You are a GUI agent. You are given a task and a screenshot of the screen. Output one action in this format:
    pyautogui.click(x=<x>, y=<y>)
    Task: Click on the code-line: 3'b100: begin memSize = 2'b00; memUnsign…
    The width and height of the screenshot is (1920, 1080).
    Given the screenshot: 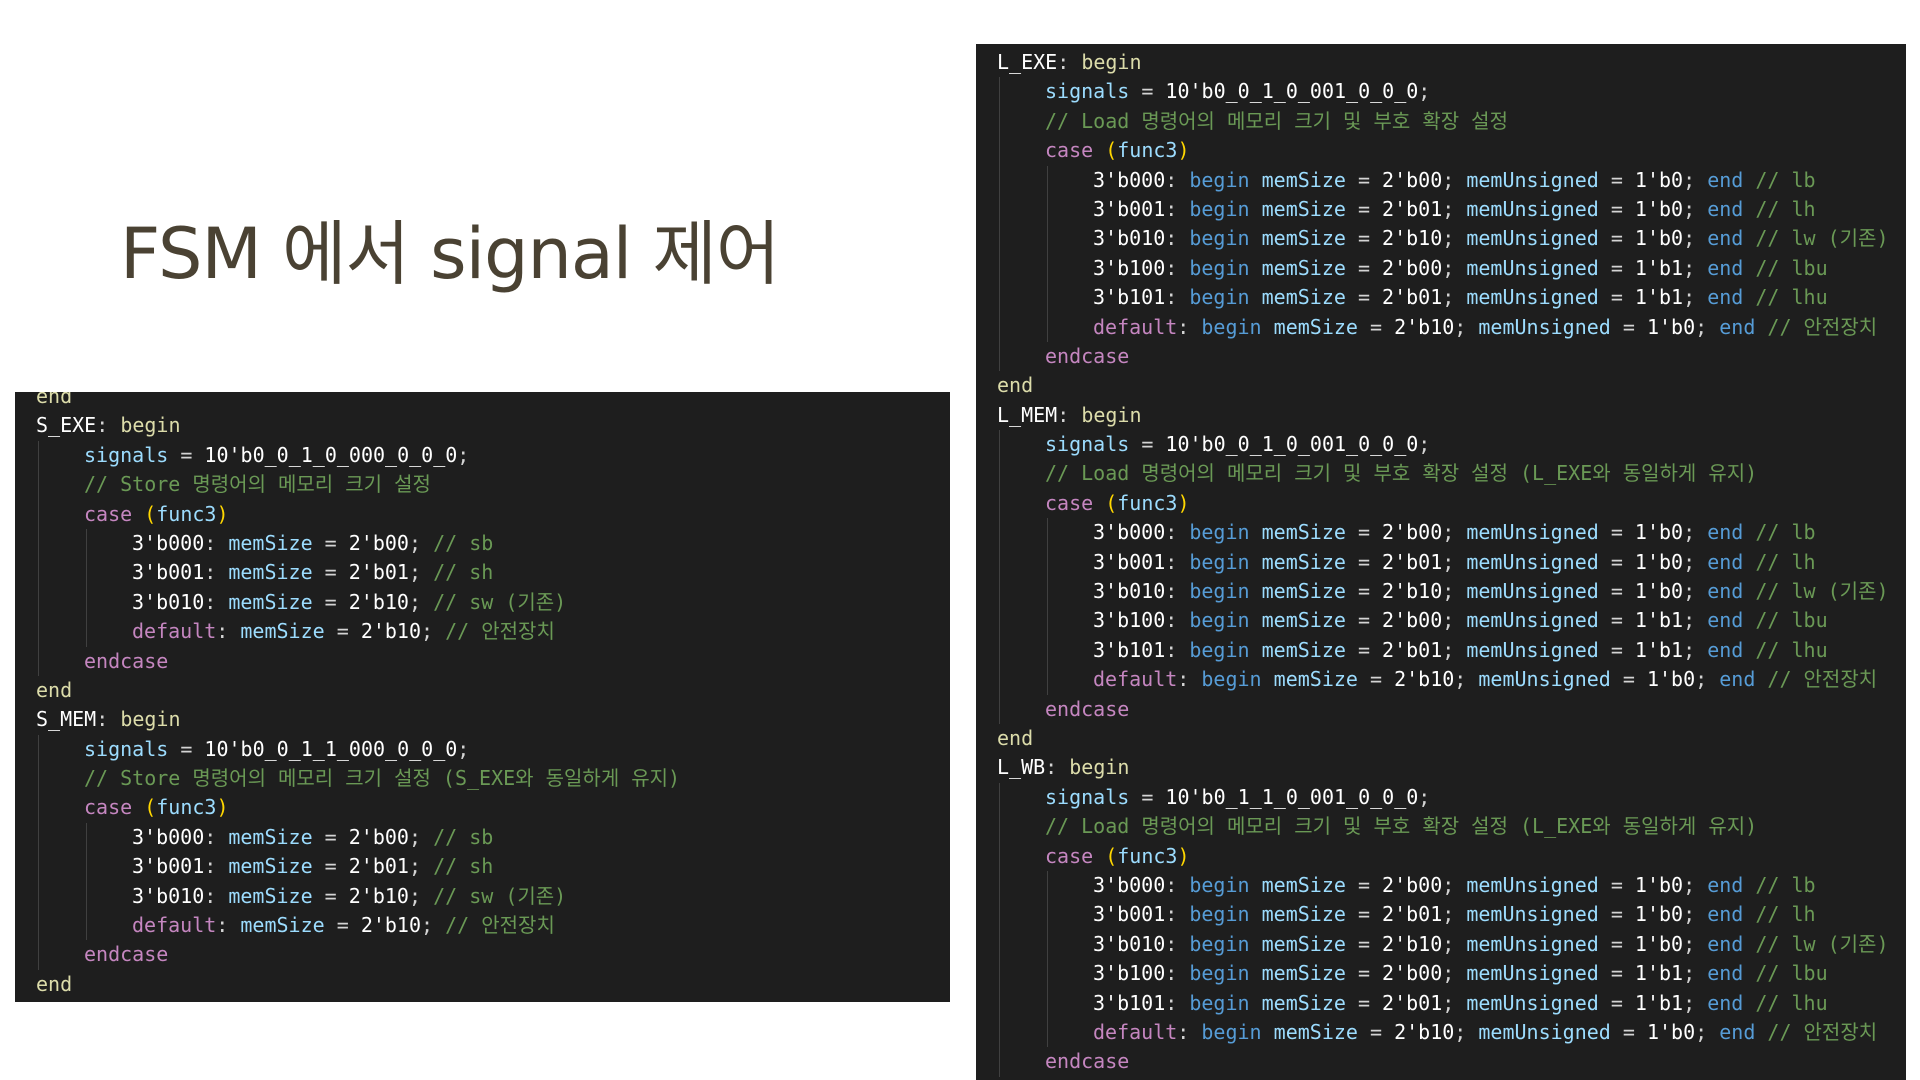 What is the action you would take?
    pyautogui.click(x=1443, y=974)
    